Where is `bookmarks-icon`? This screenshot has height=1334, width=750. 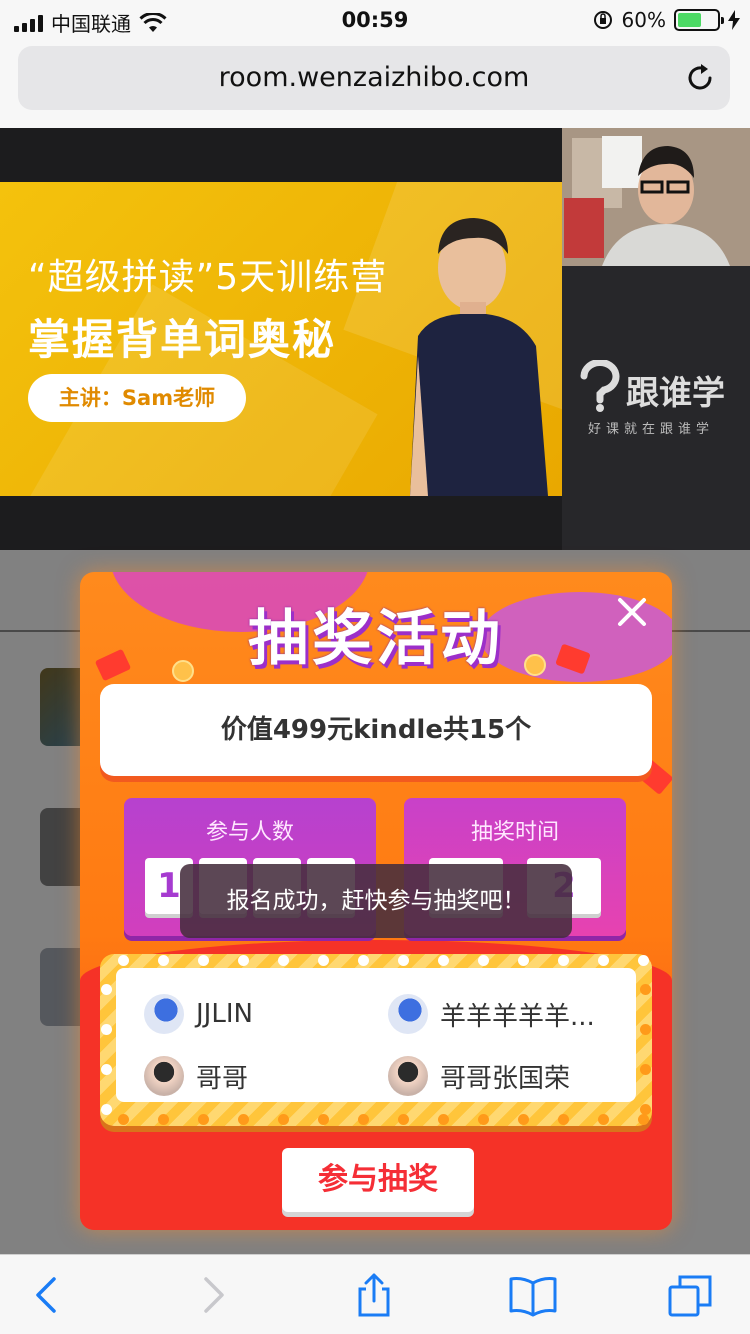 bookmarks-icon is located at coordinates (533, 1295).